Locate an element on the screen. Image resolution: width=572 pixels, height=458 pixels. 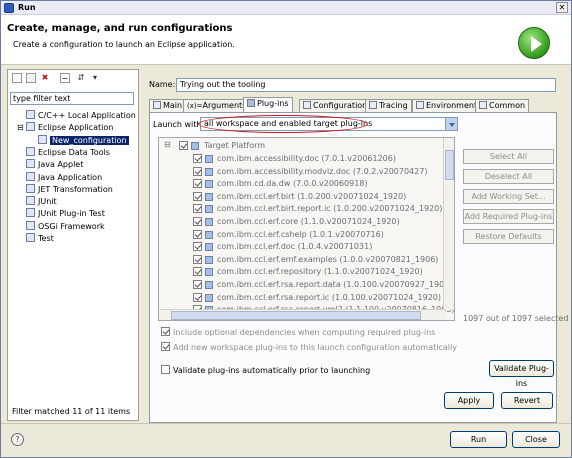
tab-main: Main is located at coordinates (168, 106).